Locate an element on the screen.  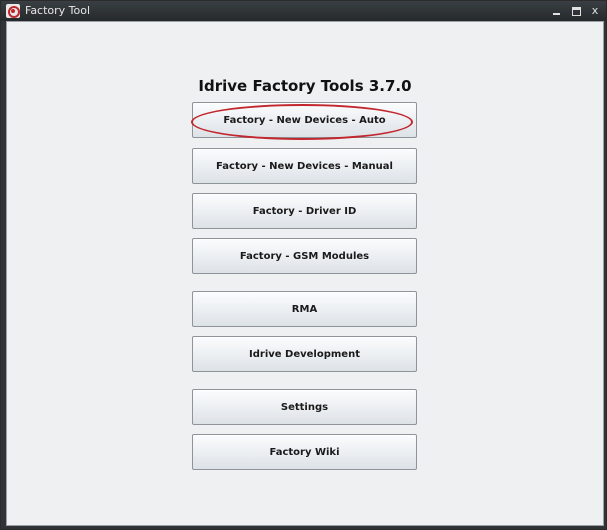
close-button: x is located at coordinates (595, 11).